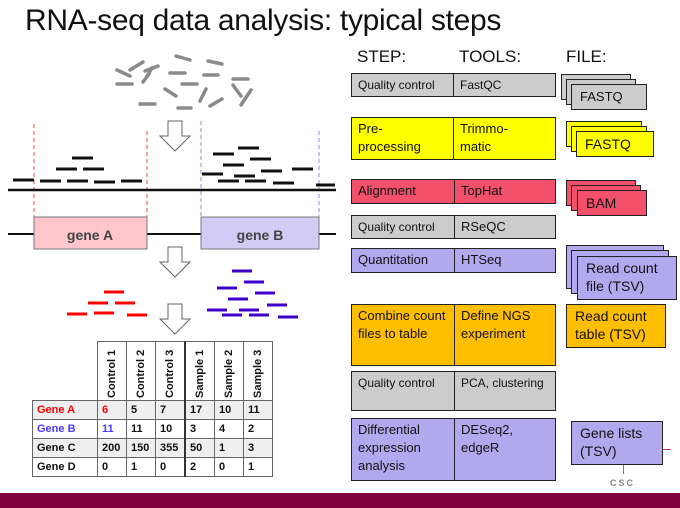  Describe the element at coordinates (258, 371) in the screenshot. I see `column-header: Sample 3` at that location.